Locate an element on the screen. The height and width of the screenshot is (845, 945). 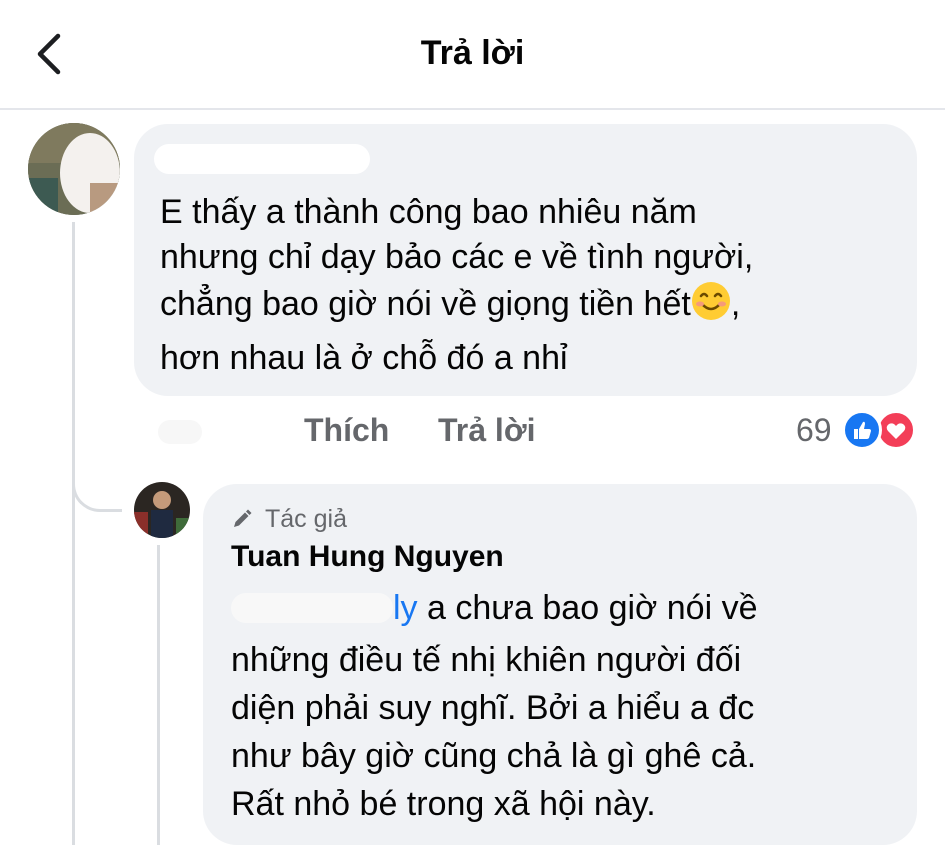
reply-line-3: diện phải suy nghĩ. Bởi a hiểu a đc is located at coordinates (493, 708).